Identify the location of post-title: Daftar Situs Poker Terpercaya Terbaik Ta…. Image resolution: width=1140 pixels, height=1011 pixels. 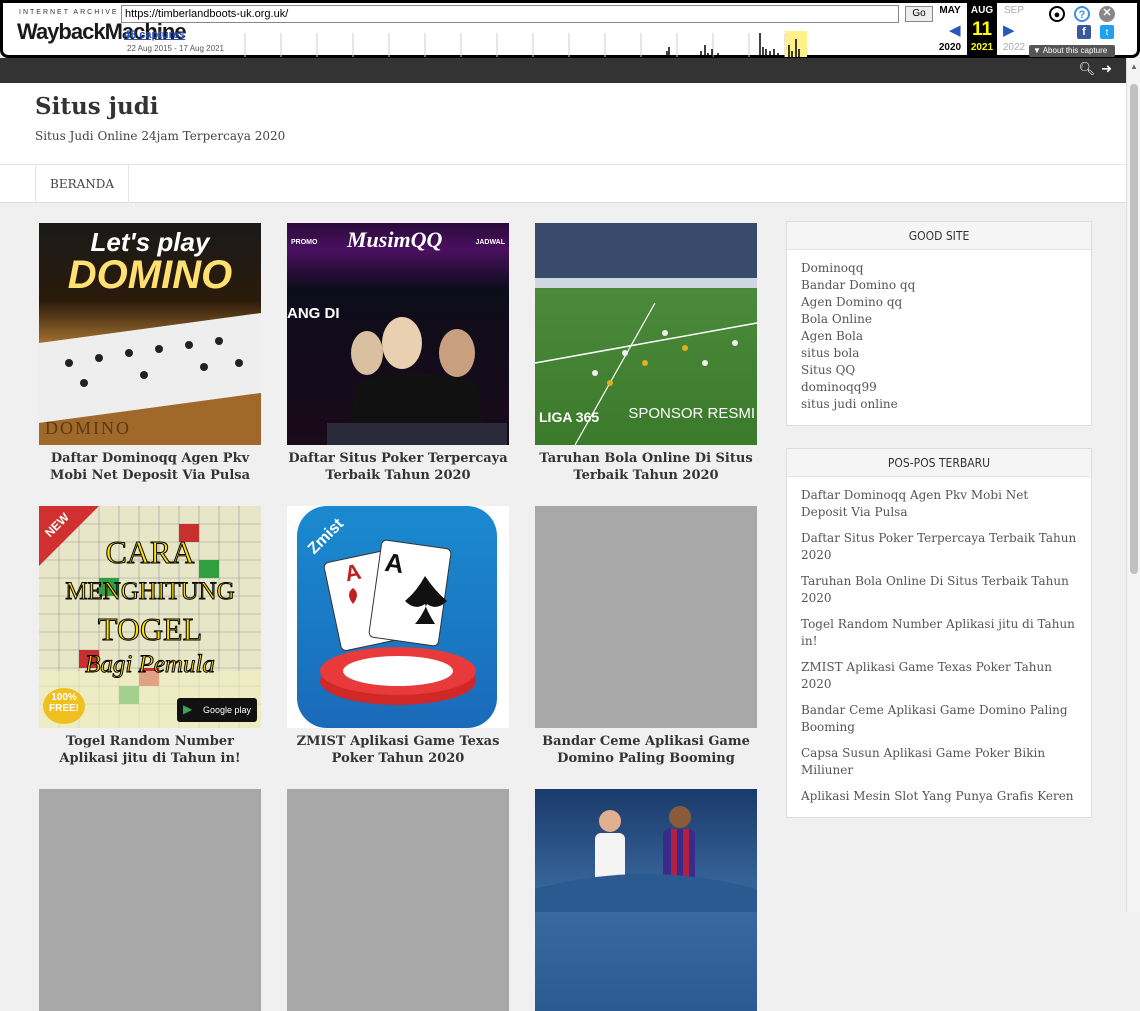
(398, 467).